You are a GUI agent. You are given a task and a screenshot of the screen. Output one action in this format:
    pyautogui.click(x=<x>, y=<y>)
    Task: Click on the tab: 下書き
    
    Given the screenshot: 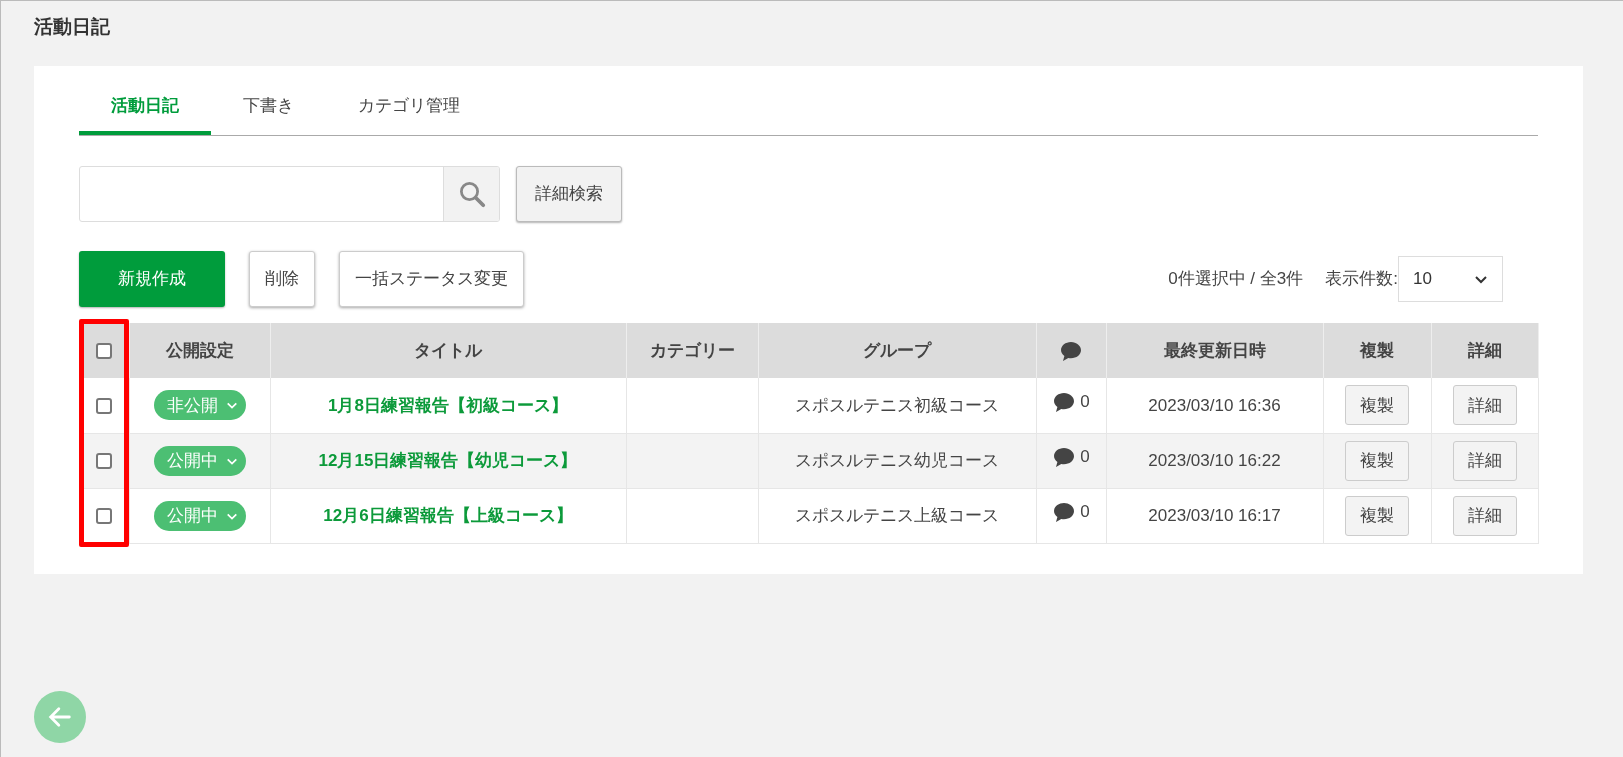 What is the action you would take?
    pyautogui.click(x=268, y=108)
    